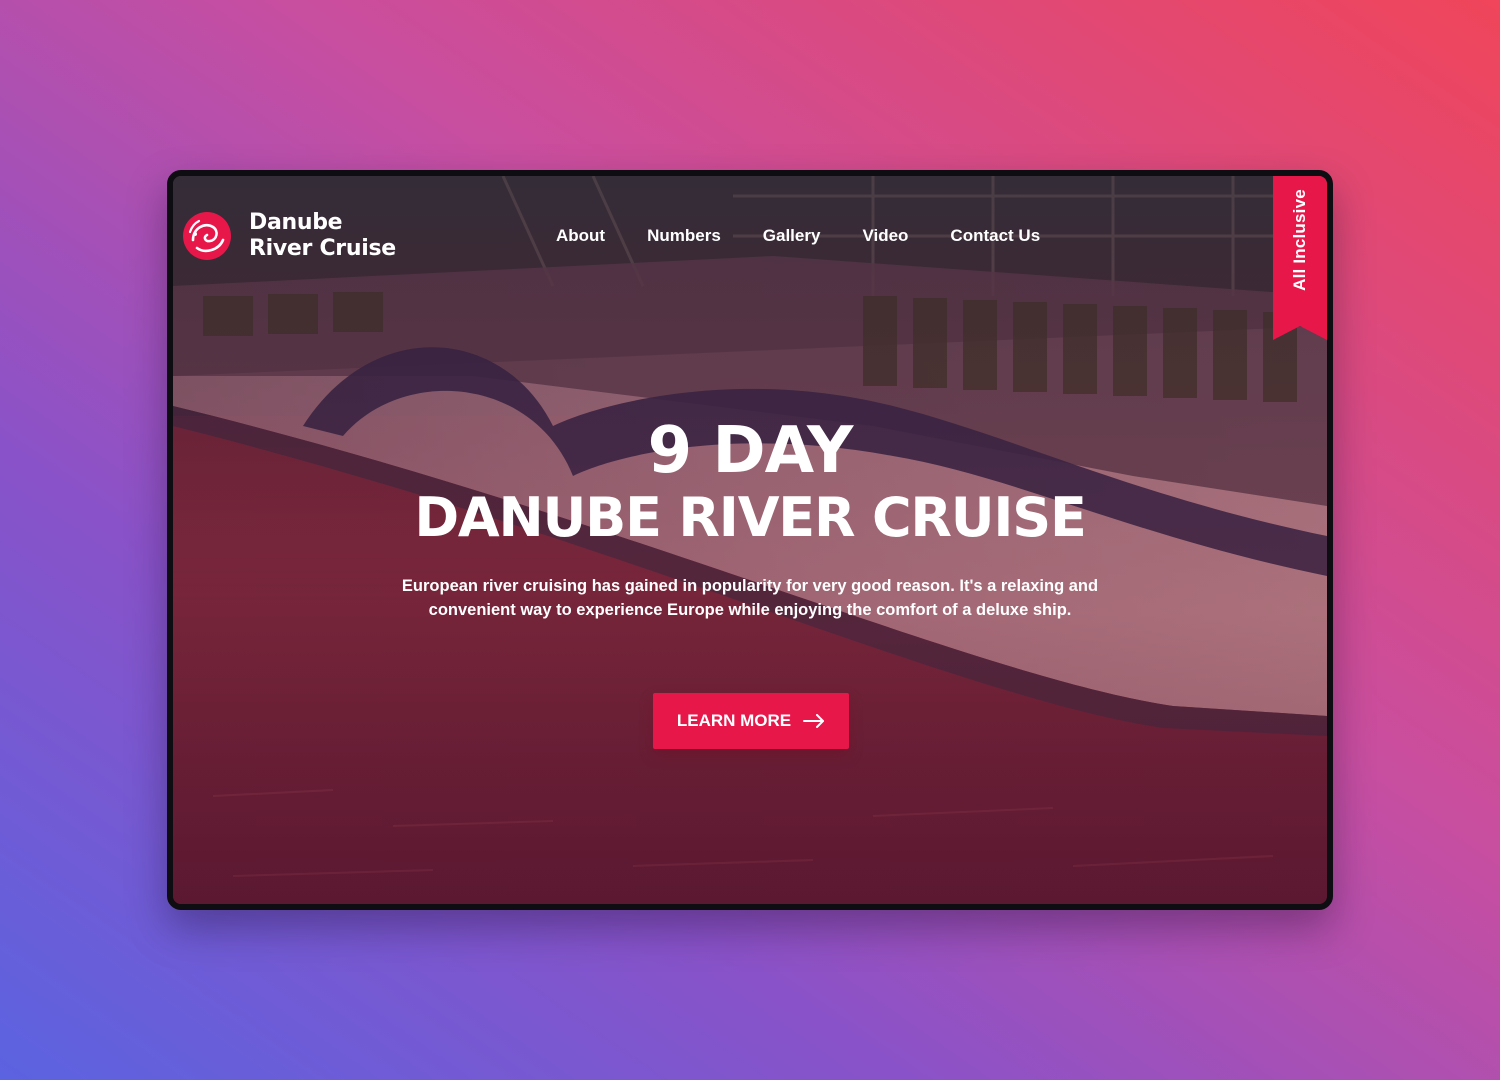  Describe the element at coordinates (684, 236) in the screenshot. I see `nav-item-numbers: Numbers` at that location.